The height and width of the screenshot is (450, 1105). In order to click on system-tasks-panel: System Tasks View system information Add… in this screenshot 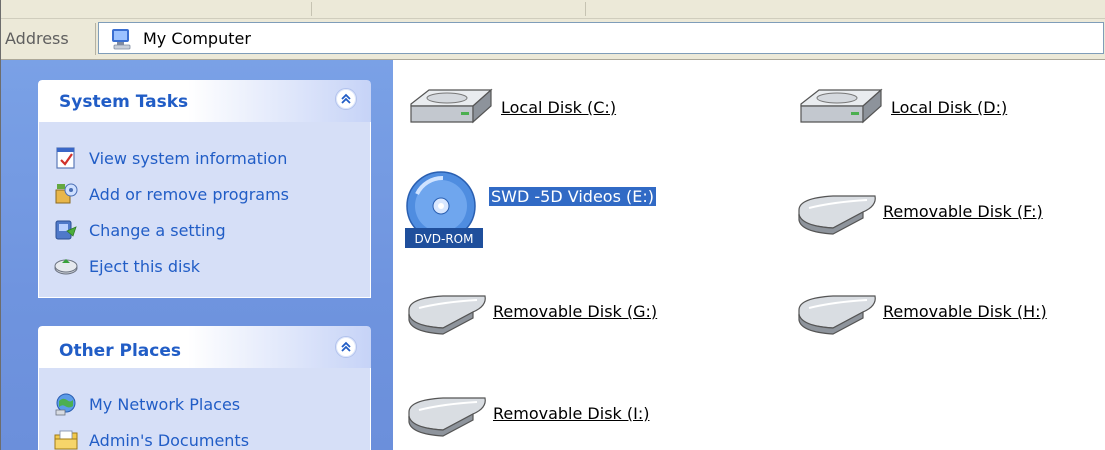, I will do `click(204, 189)`.